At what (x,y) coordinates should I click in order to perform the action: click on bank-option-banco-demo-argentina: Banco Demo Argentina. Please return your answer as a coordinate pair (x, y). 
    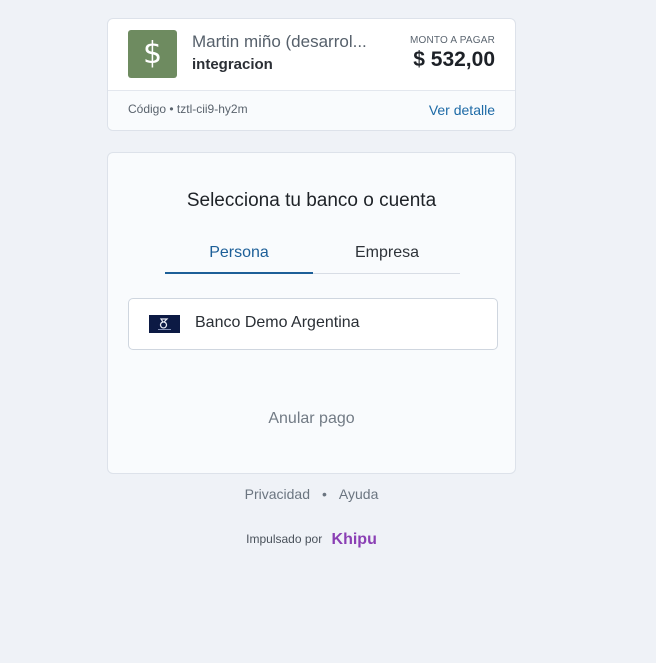
    Looking at the image, I should click on (313, 324).